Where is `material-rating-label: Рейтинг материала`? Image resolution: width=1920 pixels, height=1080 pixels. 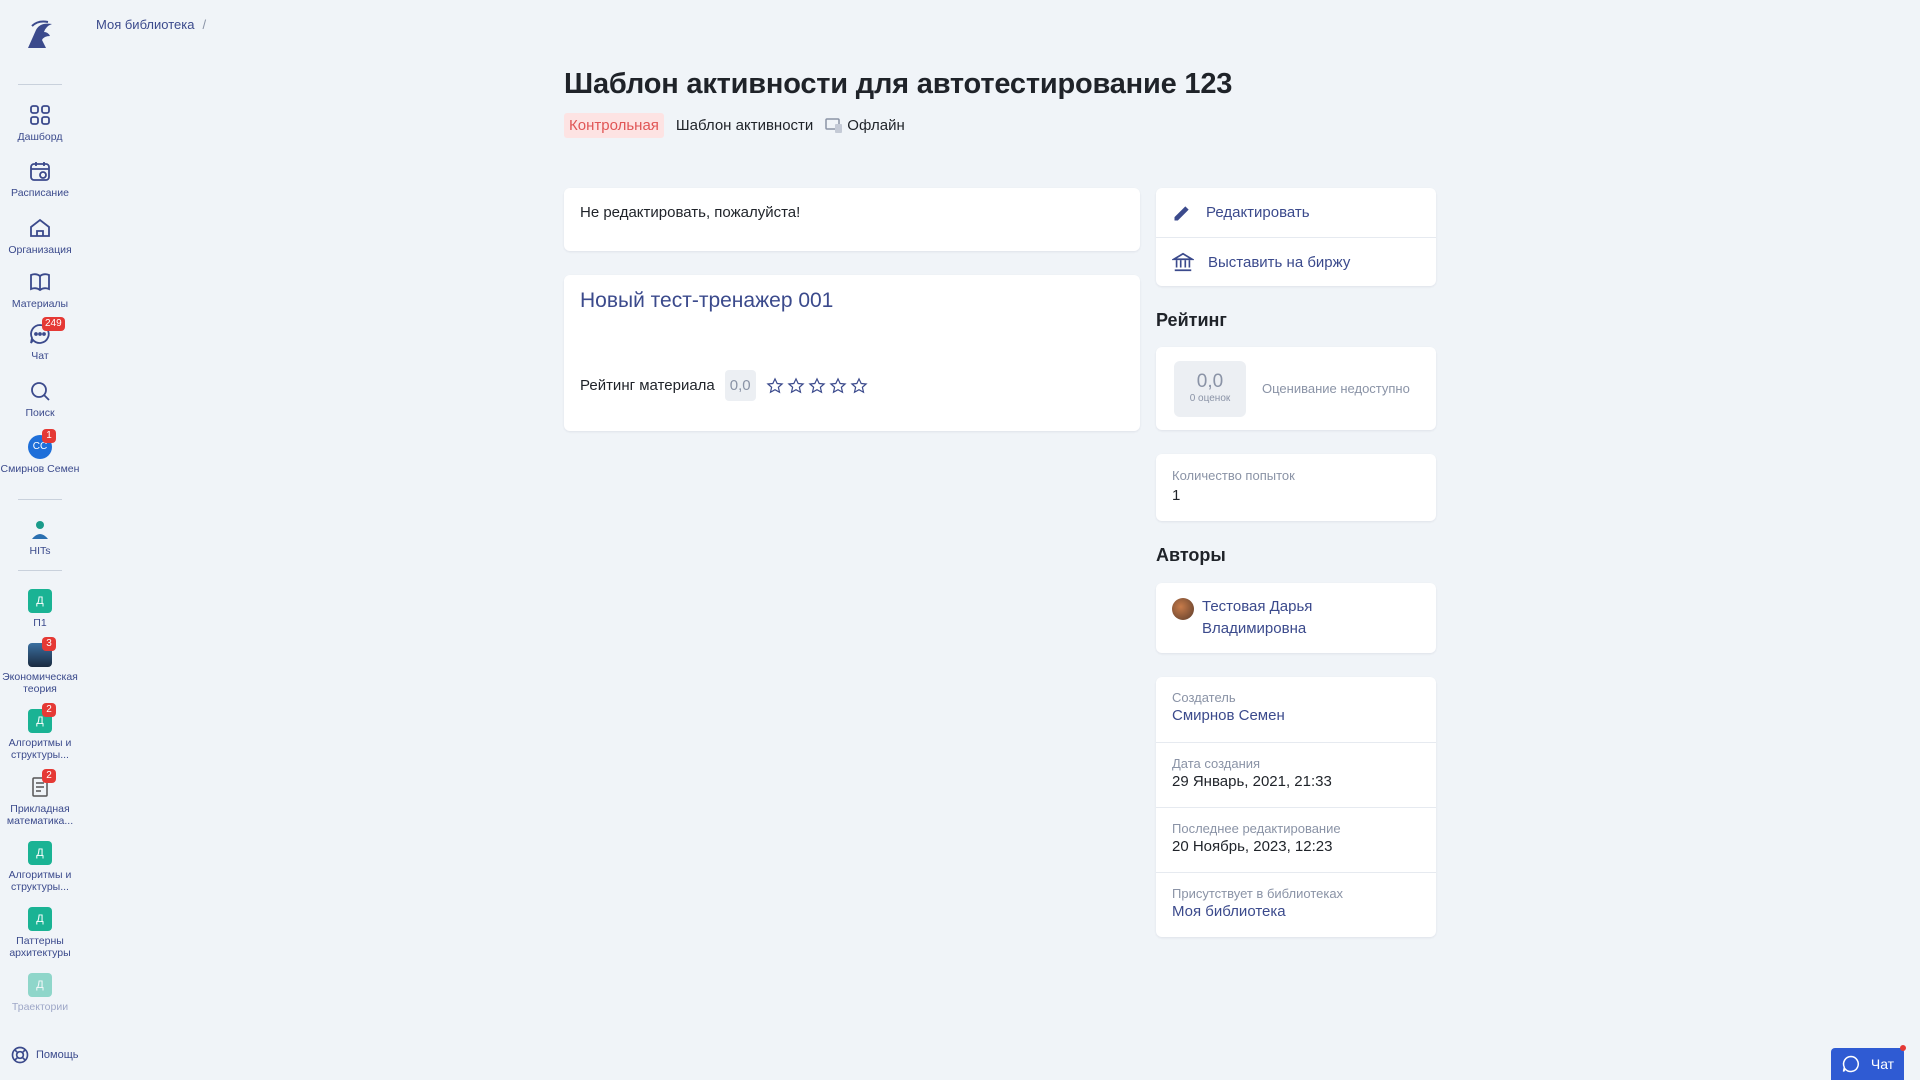 material-rating-label: Рейтинг материала is located at coordinates (647, 385).